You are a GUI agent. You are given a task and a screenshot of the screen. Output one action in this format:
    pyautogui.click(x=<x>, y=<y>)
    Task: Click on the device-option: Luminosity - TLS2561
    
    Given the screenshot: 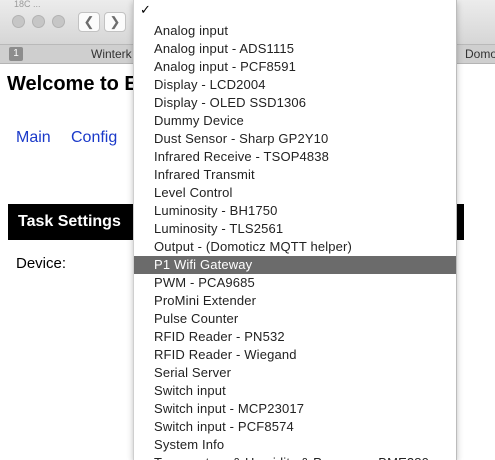 What is the action you would take?
    pyautogui.click(x=295, y=229)
    